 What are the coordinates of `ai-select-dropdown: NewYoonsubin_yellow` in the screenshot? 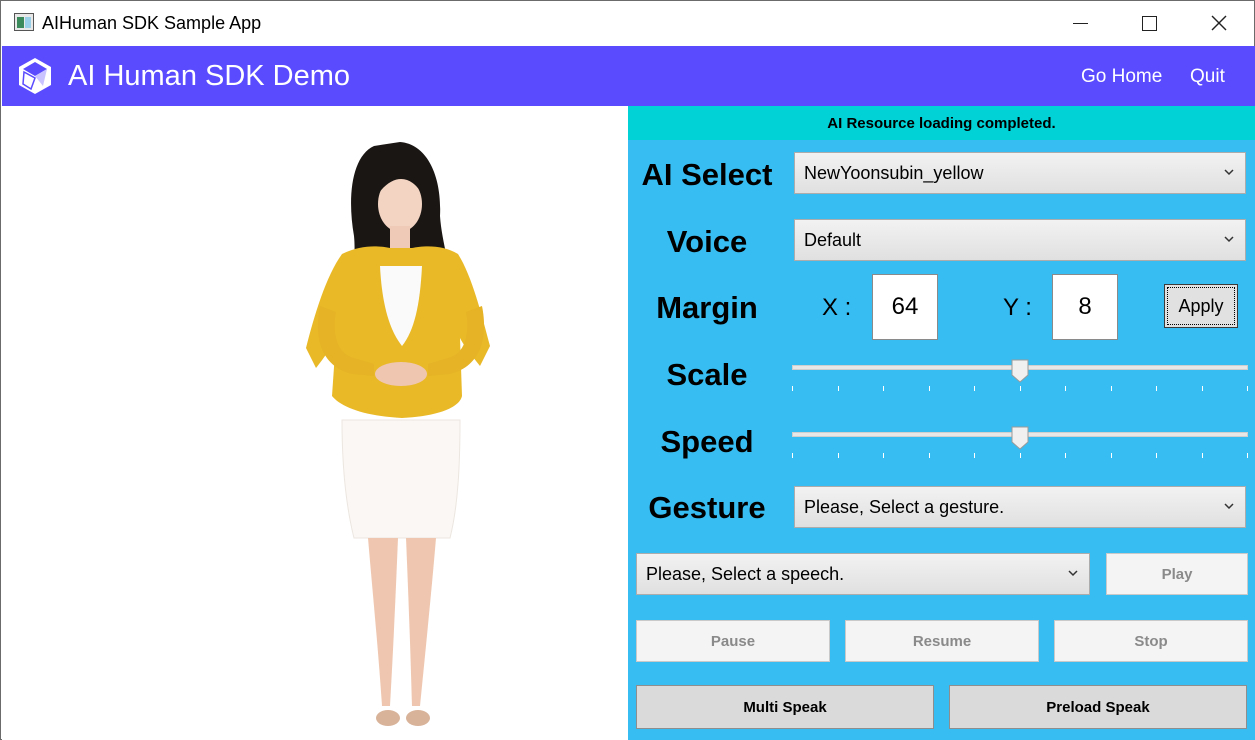 It's located at (1020, 173).